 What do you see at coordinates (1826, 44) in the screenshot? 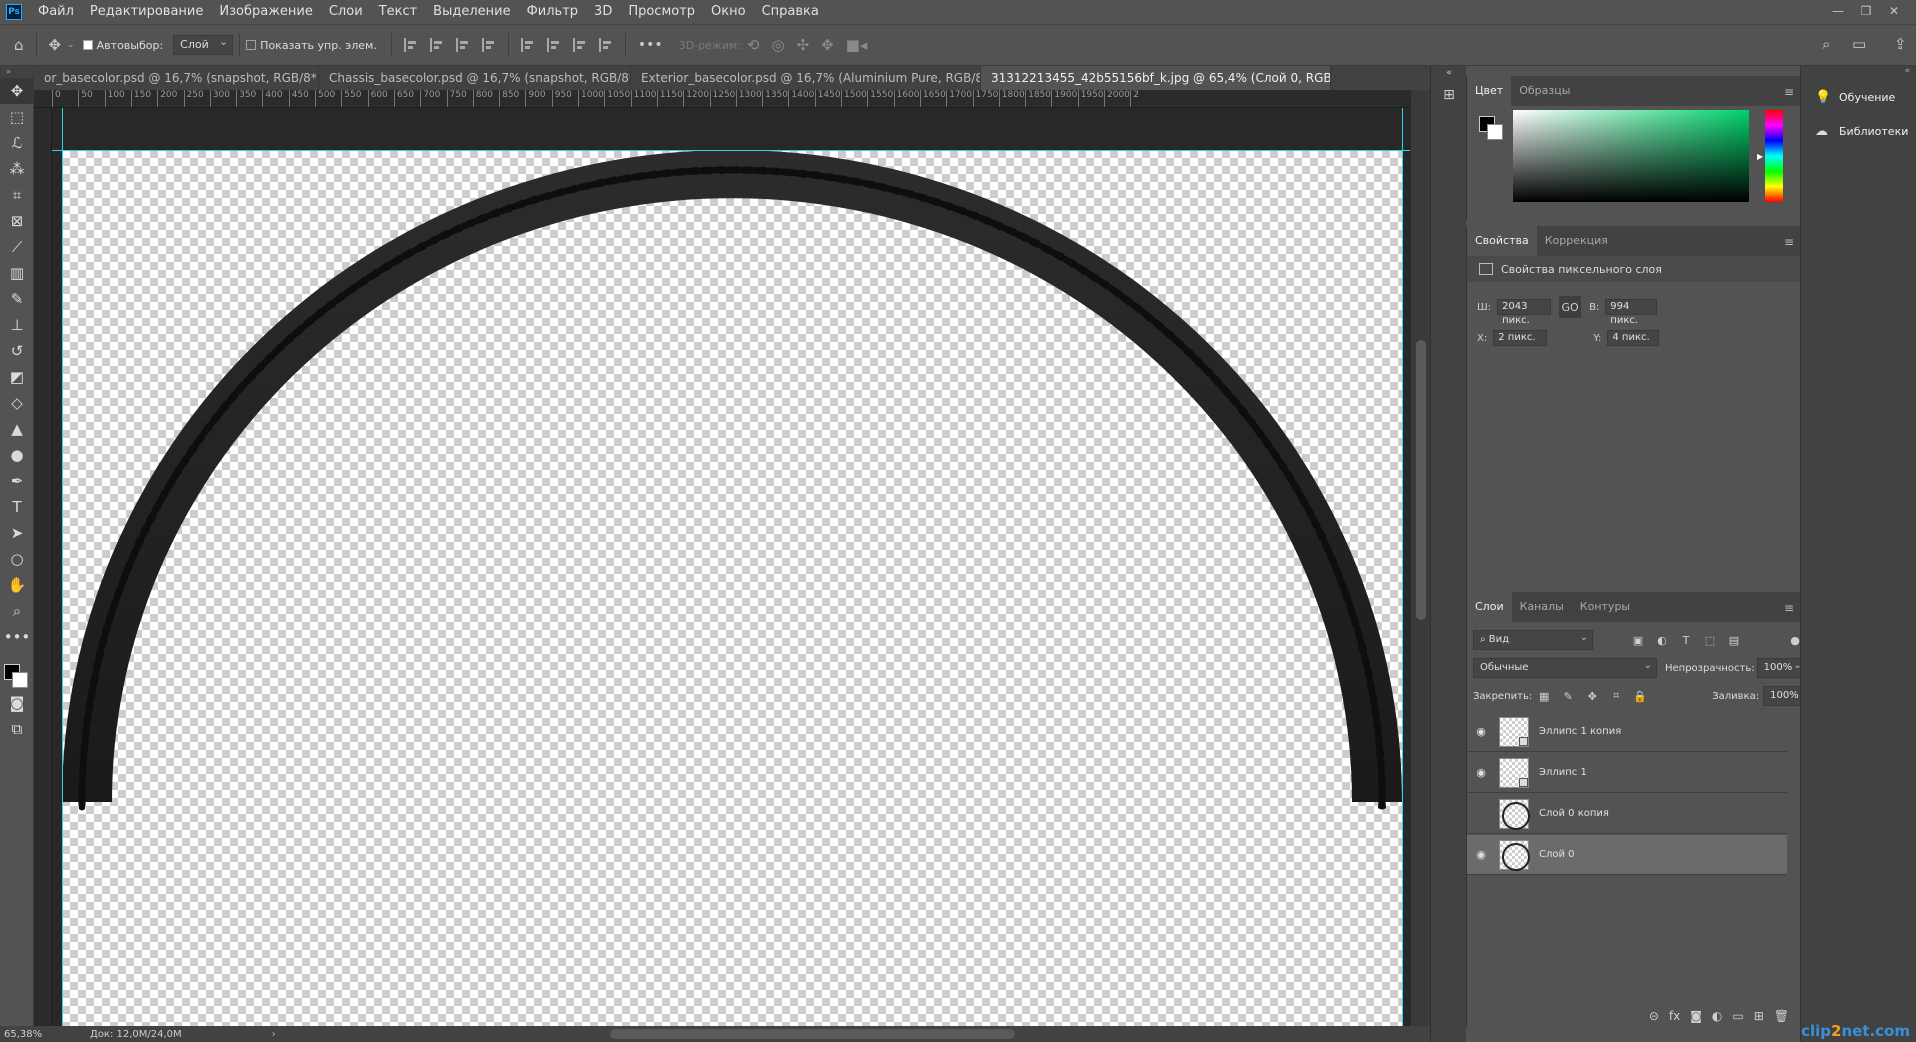
I see `search-icon: ⌕` at bounding box center [1826, 44].